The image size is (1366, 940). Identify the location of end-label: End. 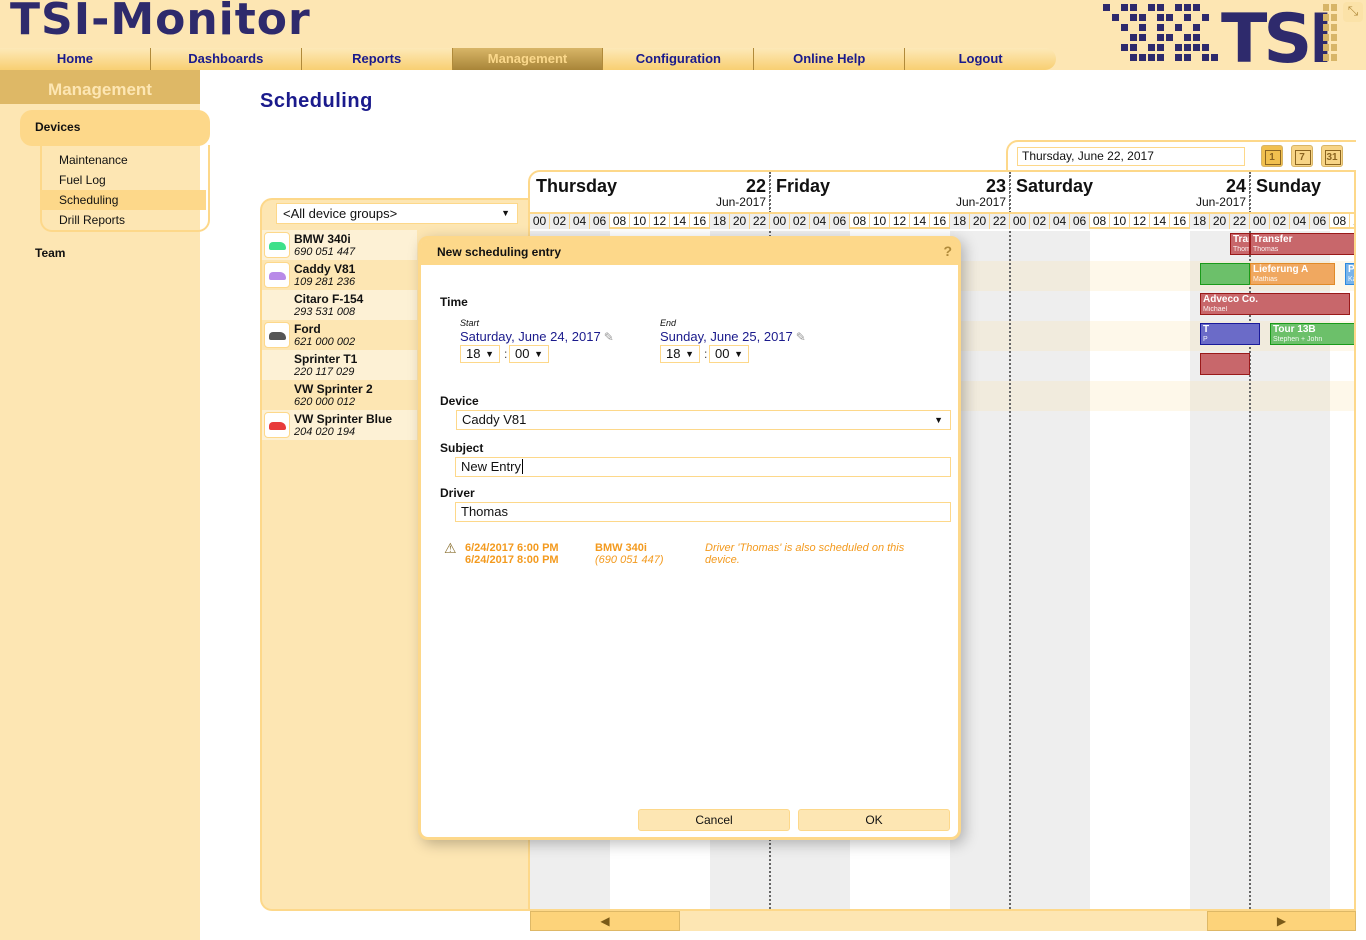
(668, 323).